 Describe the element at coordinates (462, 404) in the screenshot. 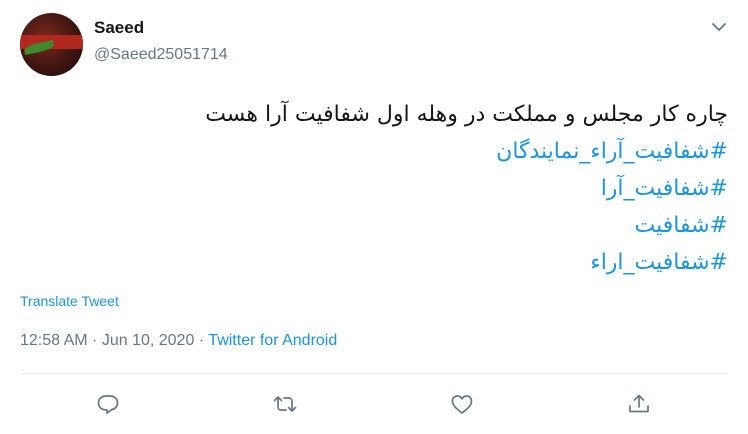

I see `like-icon` at that location.